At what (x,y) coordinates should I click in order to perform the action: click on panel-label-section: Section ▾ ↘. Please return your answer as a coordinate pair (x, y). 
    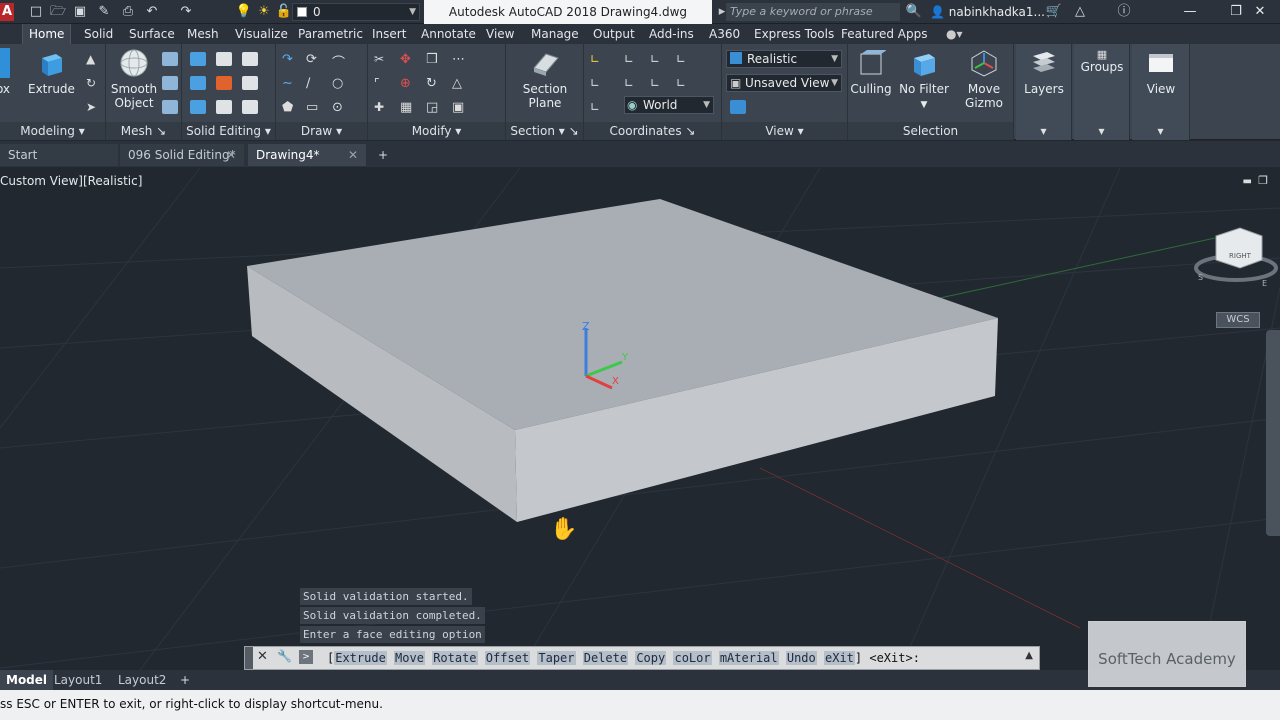
    Looking at the image, I should click on (544, 131).